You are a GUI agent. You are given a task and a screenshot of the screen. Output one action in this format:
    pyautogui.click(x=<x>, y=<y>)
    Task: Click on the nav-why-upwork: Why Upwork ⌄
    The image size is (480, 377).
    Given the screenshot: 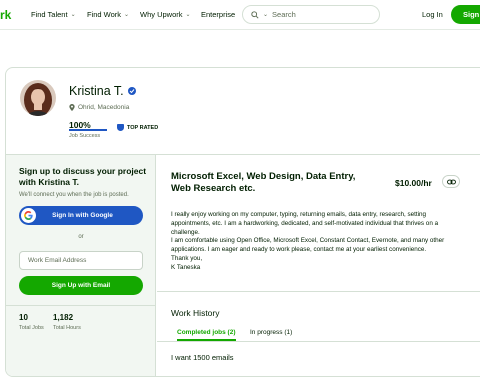 What is the action you would take?
    pyautogui.click(x=165, y=14)
    